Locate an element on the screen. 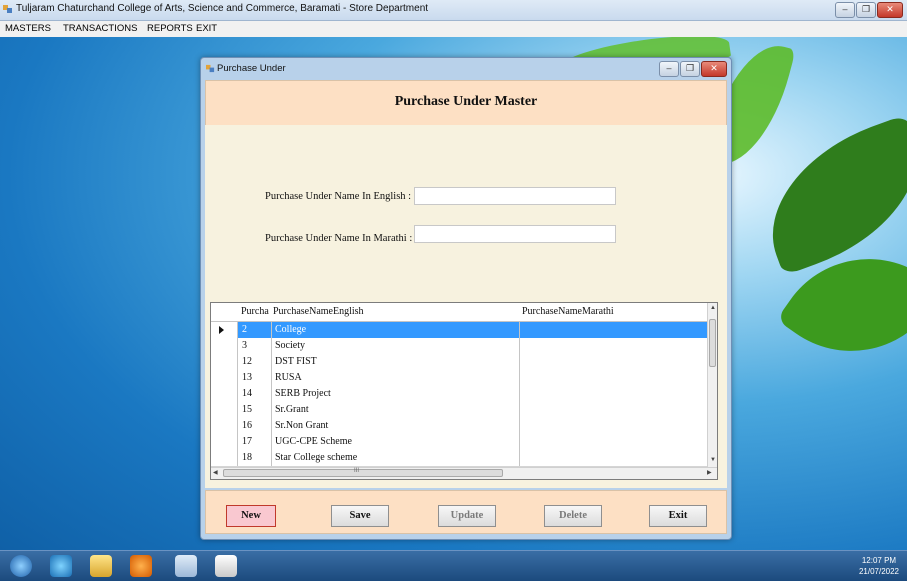 The width and height of the screenshot is (907, 581). media-player-icon is located at coordinates (141, 566).